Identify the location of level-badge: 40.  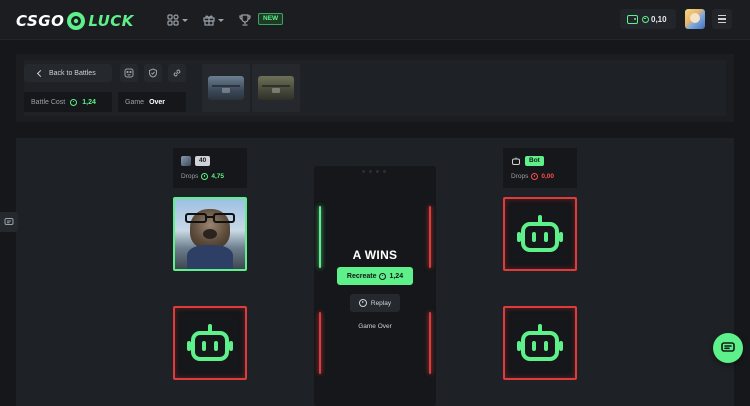
(203, 161).